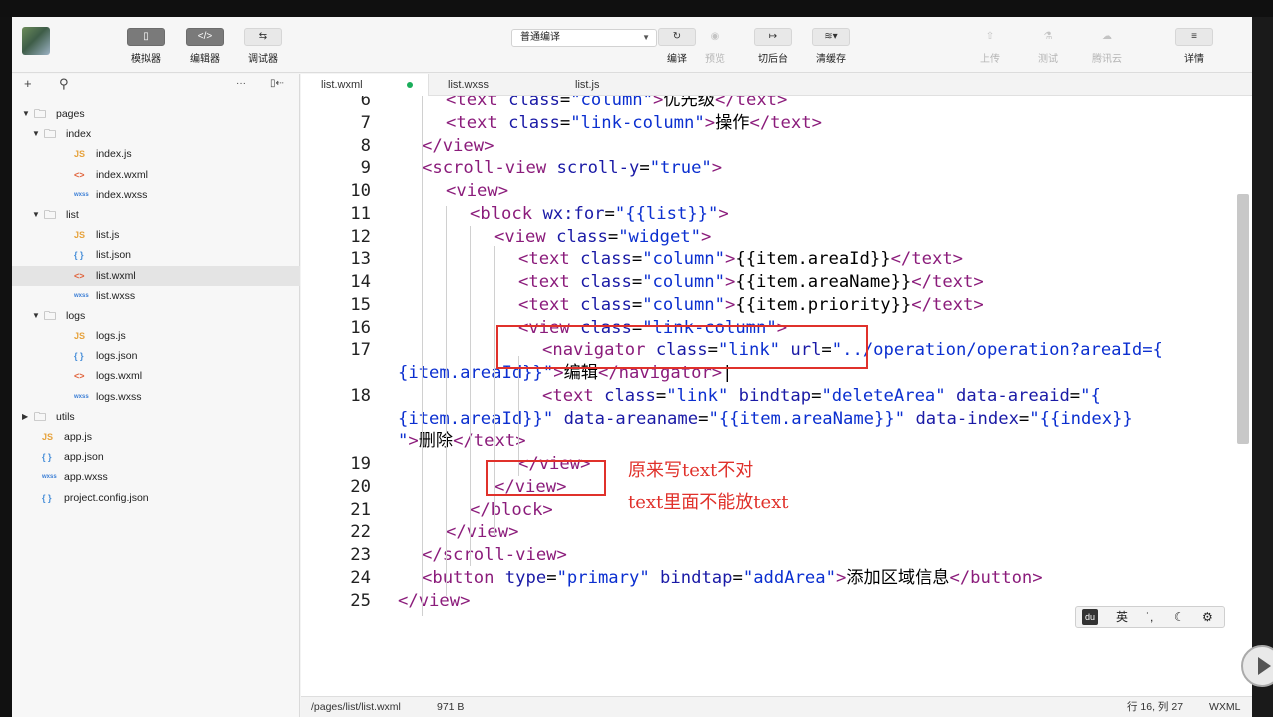 The height and width of the screenshot is (717, 1273). What do you see at coordinates (156, 84) in the screenshot?
I see `explorer-header: + ⚲ ··· ▯⇠` at bounding box center [156, 84].